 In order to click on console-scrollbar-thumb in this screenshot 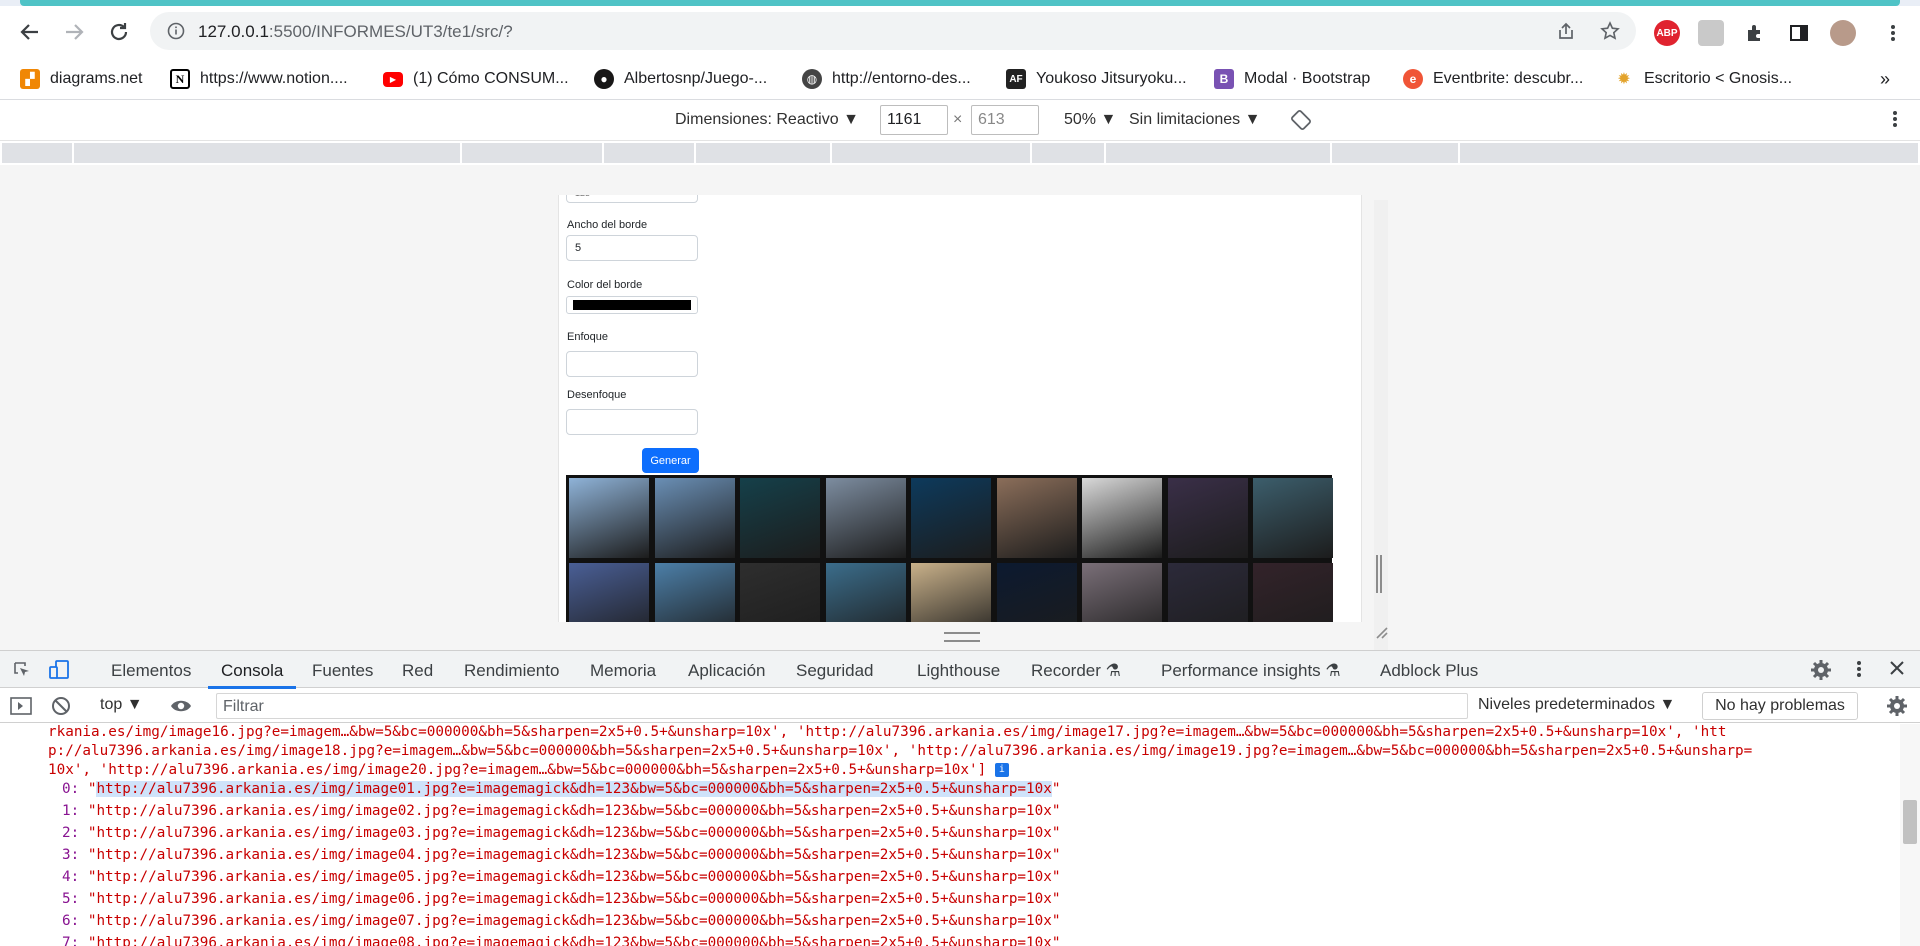, I will do `click(1910, 822)`.